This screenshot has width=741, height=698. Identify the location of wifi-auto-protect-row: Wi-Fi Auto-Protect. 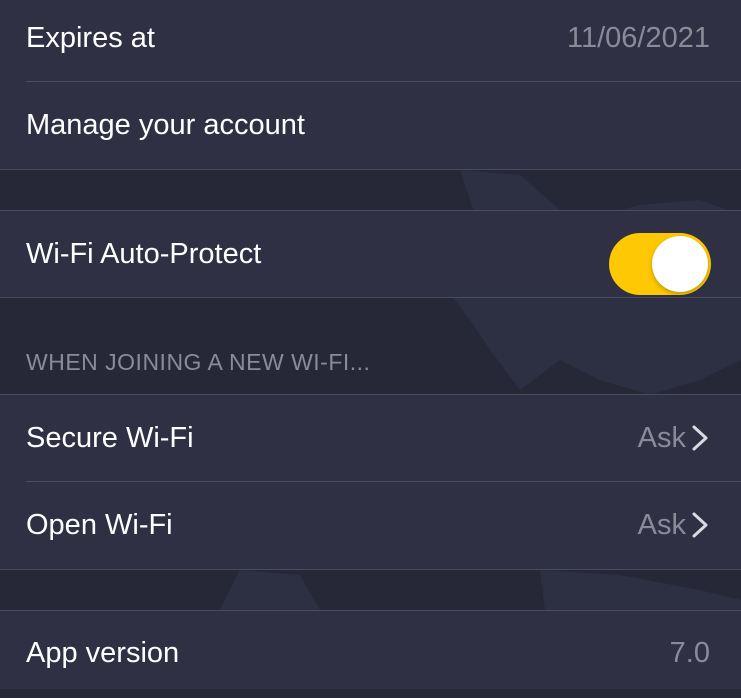
(370, 254).